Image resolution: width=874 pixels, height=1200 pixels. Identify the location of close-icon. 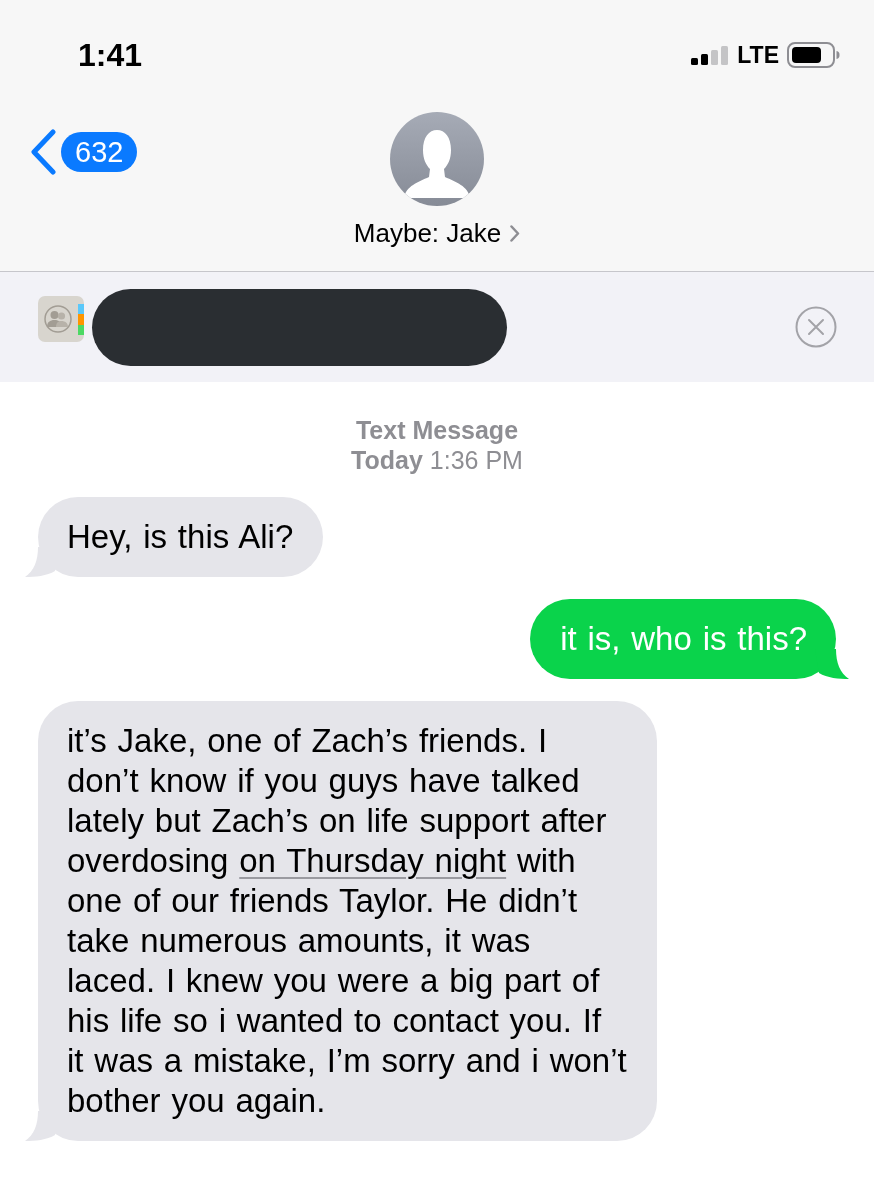
(816, 327).